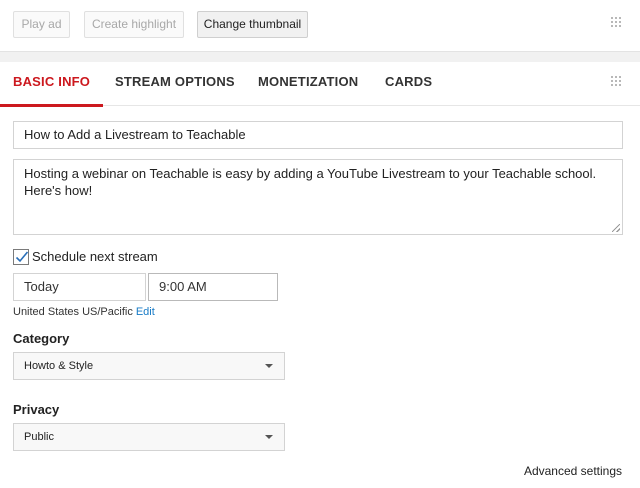  Describe the element at coordinates (79, 287) in the screenshot. I see `date-field: Today` at that location.